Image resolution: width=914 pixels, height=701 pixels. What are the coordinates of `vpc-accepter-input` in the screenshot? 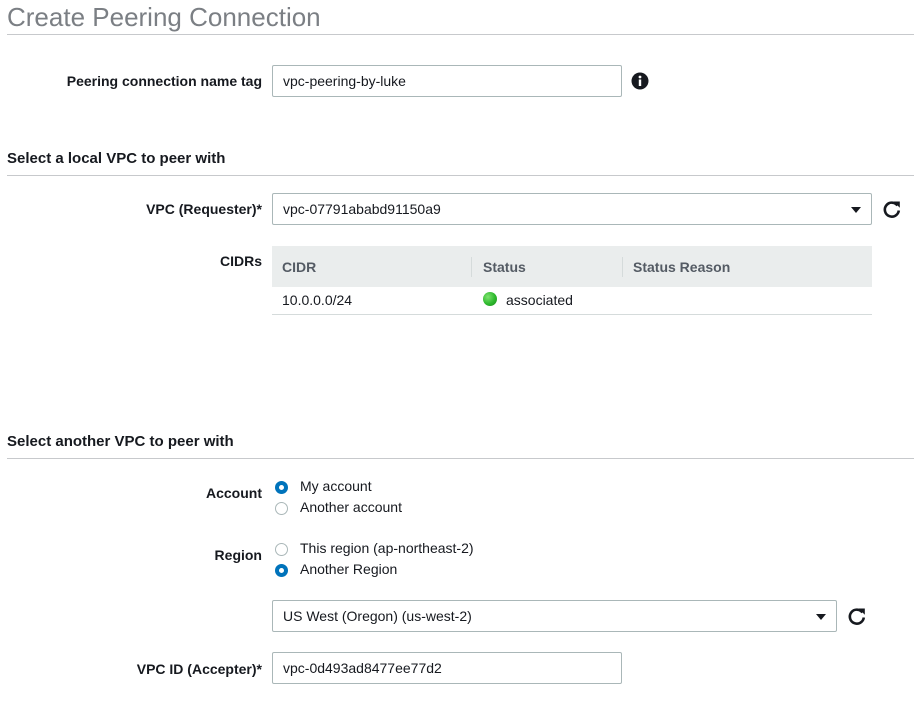 It's located at (447, 668).